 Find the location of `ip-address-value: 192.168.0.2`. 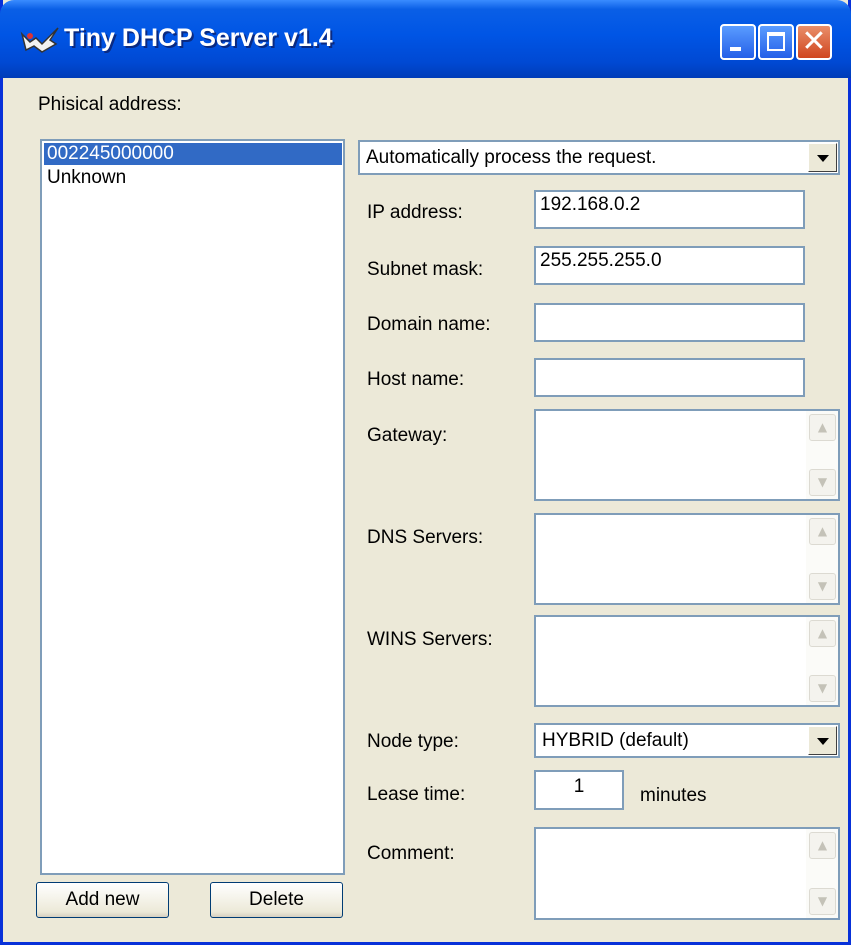

ip-address-value: 192.168.0.2 is located at coordinates (590, 204).